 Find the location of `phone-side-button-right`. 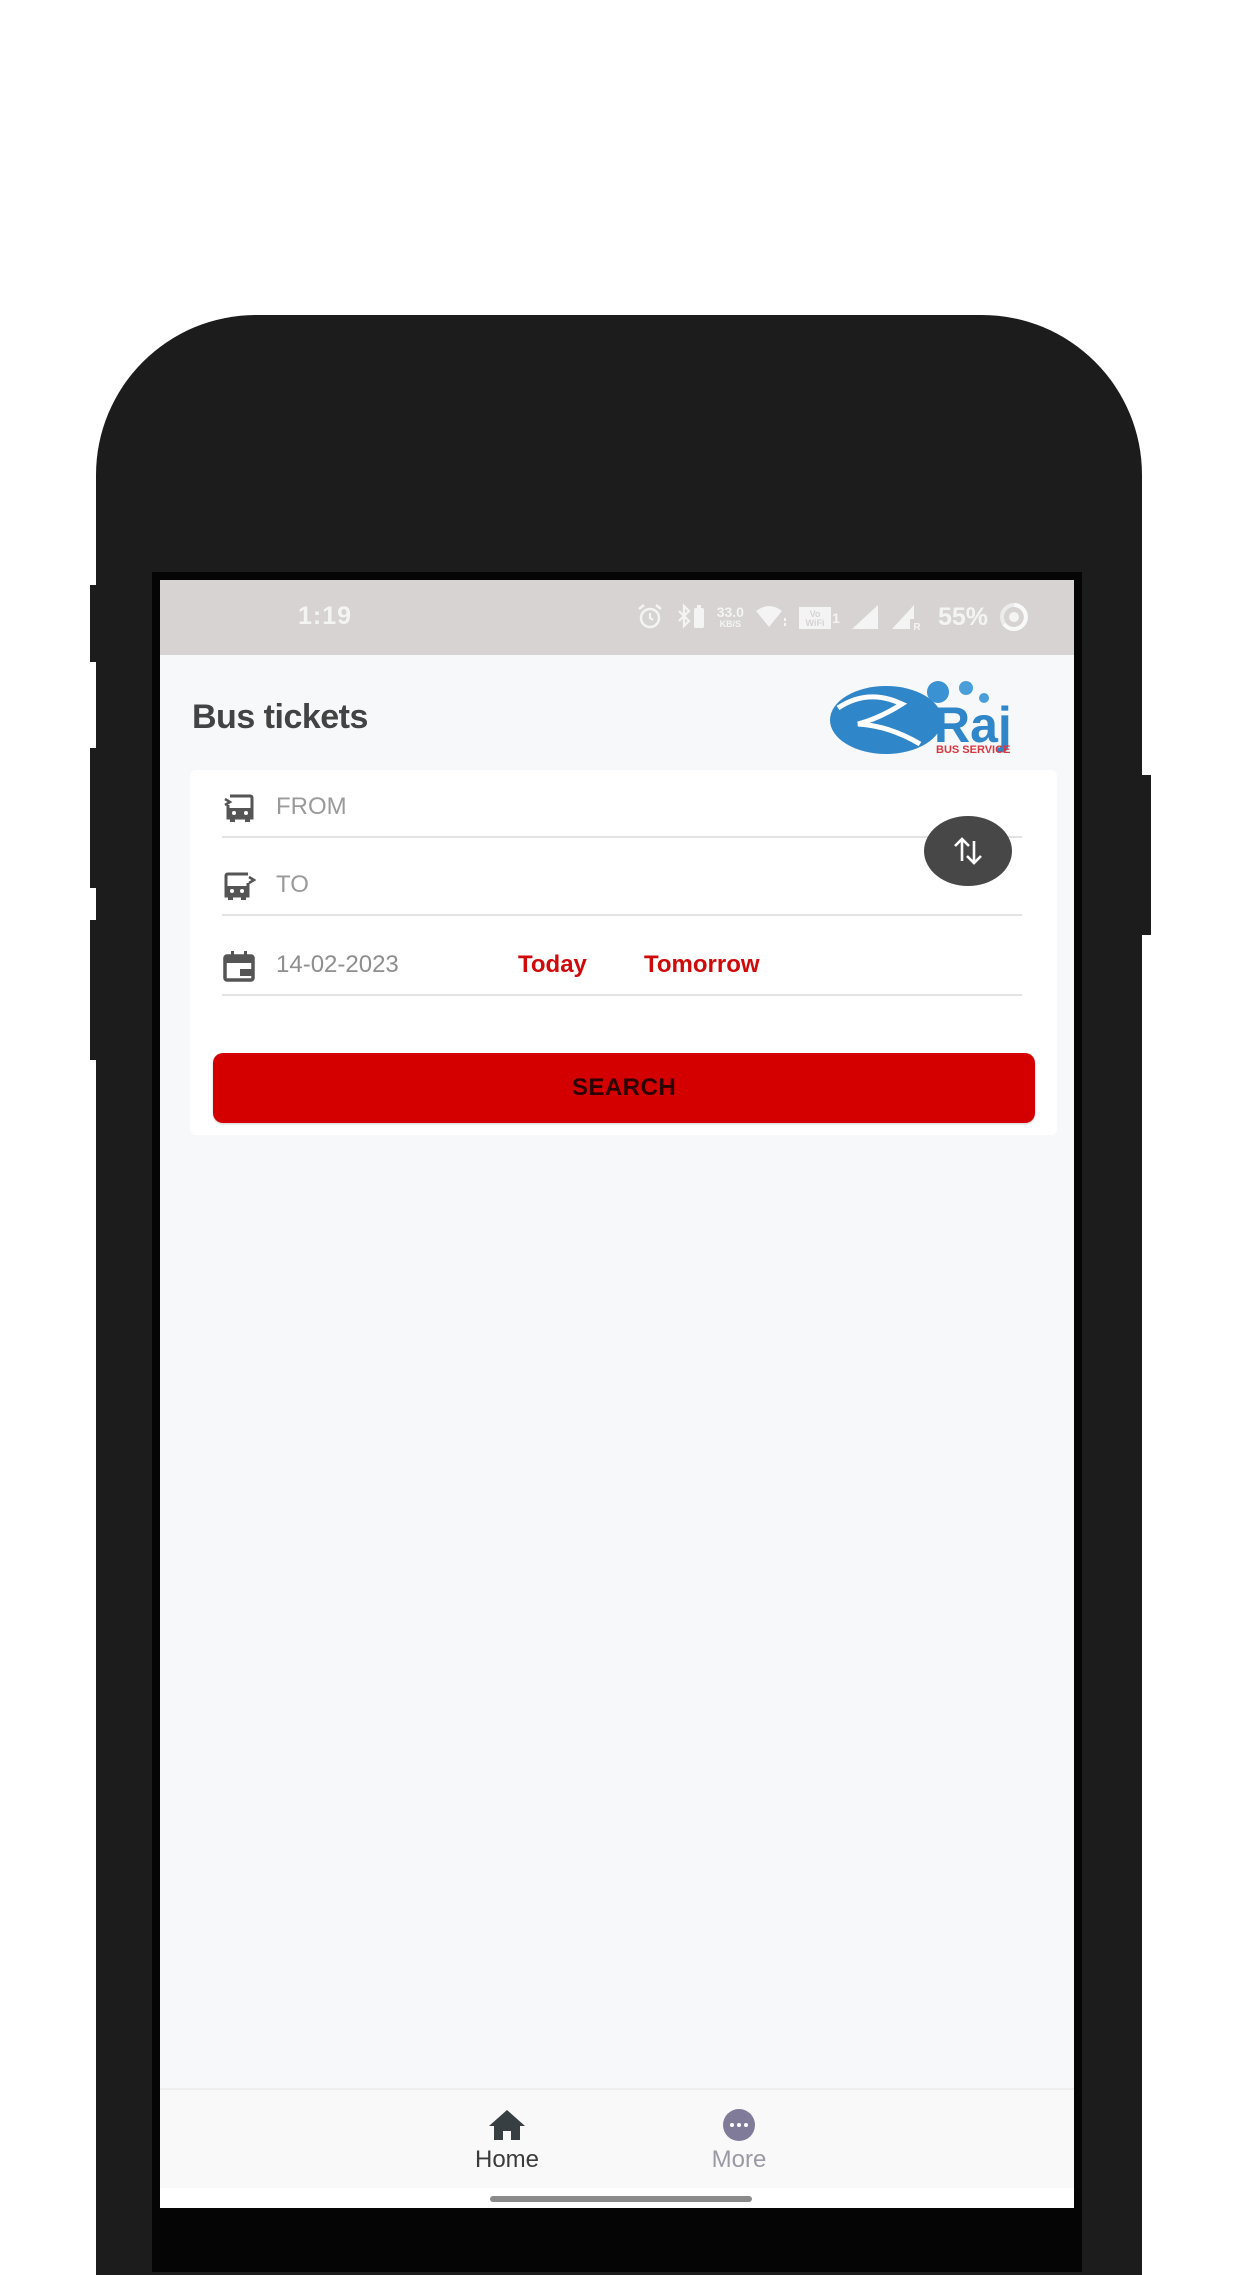

phone-side-button-right is located at coordinates (1145, 855).